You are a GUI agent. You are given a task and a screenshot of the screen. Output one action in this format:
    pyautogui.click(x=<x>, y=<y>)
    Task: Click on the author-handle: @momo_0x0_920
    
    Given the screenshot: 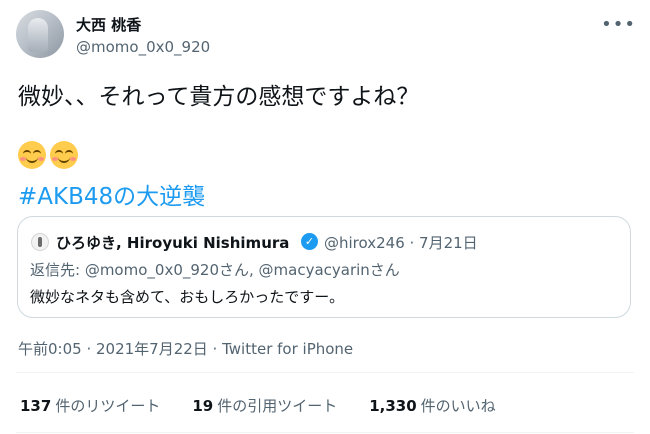 What is the action you would take?
    pyautogui.click(x=143, y=47)
    